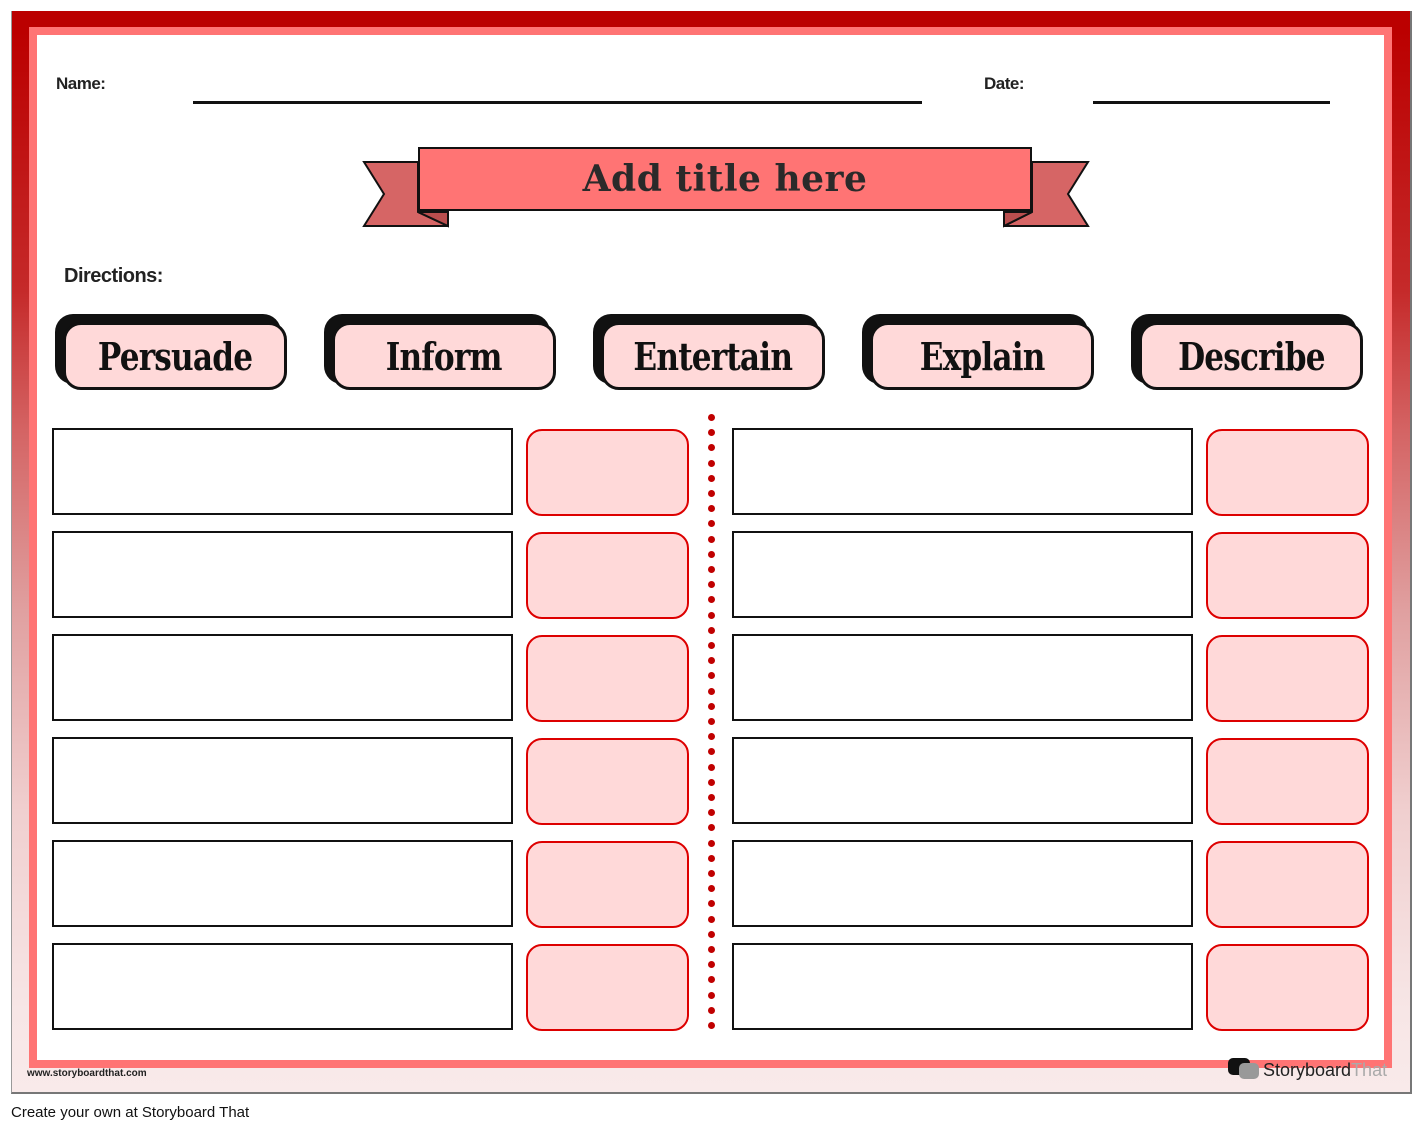 The image size is (1425, 1132). I want to click on purpose-describe: Describe, so click(1248, 353).